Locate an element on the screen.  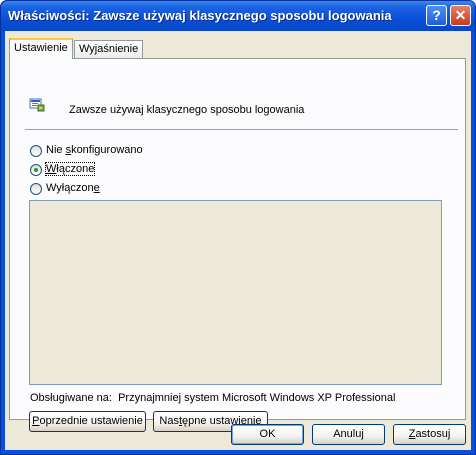
radio-not-configured is located at coordinates (36, 151).